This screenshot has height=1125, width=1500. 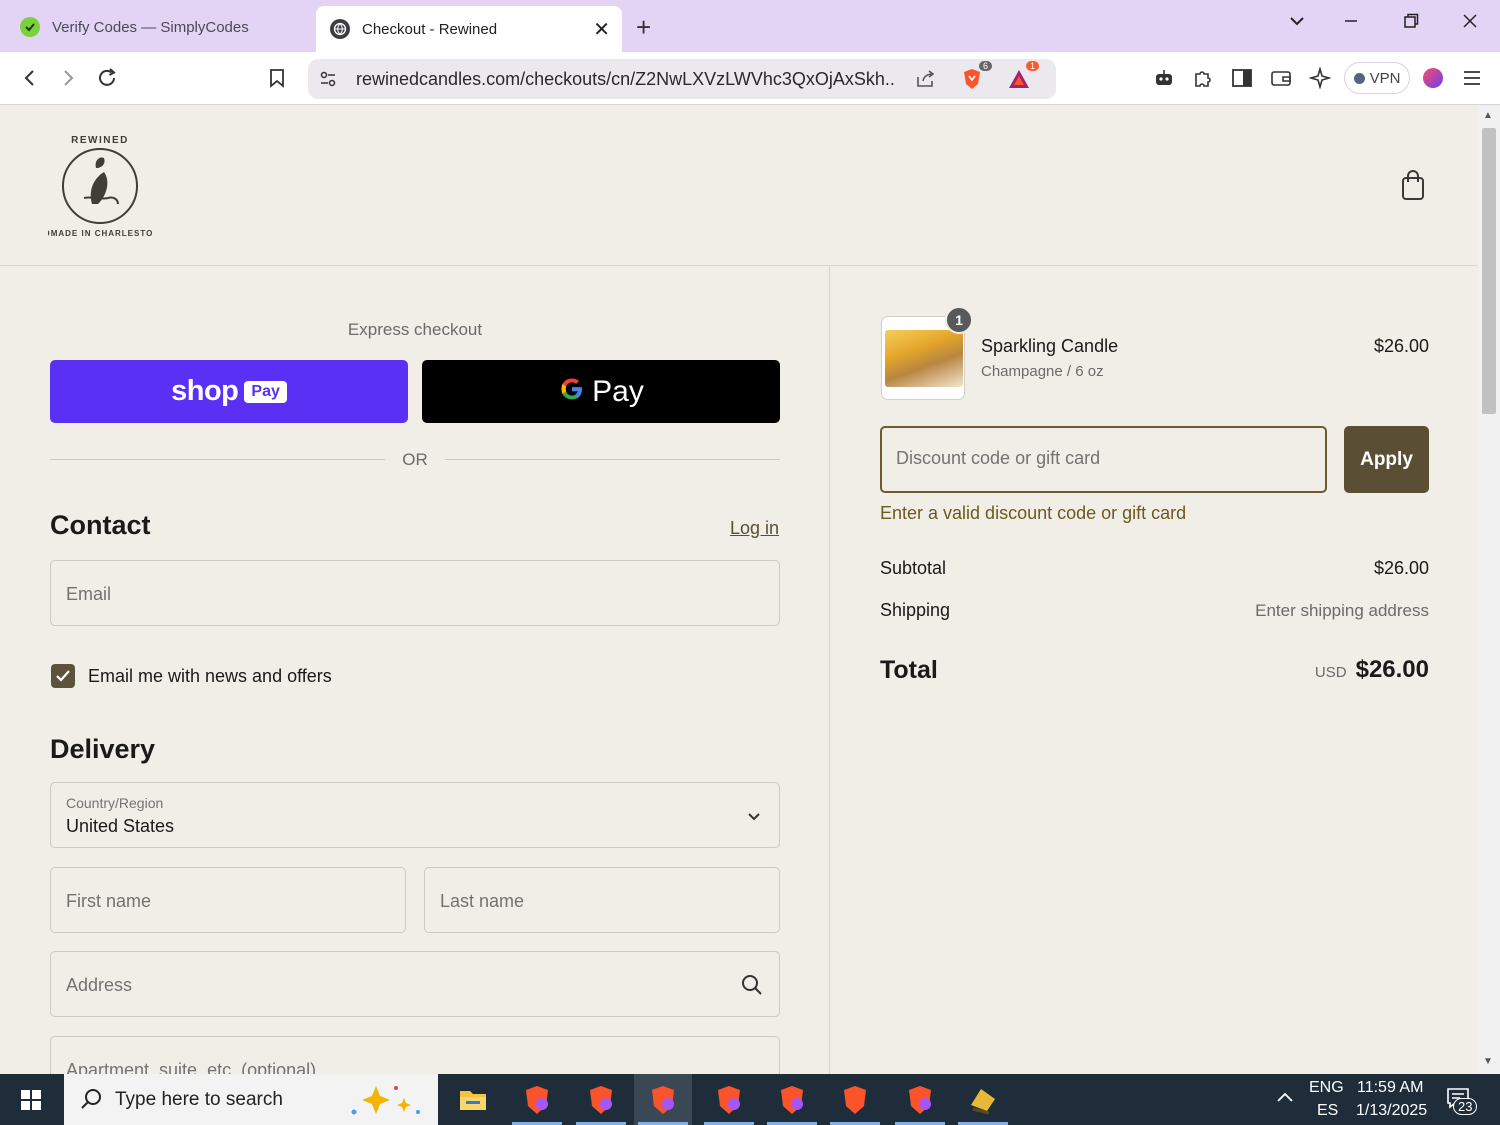 I want to click on extensions-puzzle-icon, so click(x=1203, y=78).